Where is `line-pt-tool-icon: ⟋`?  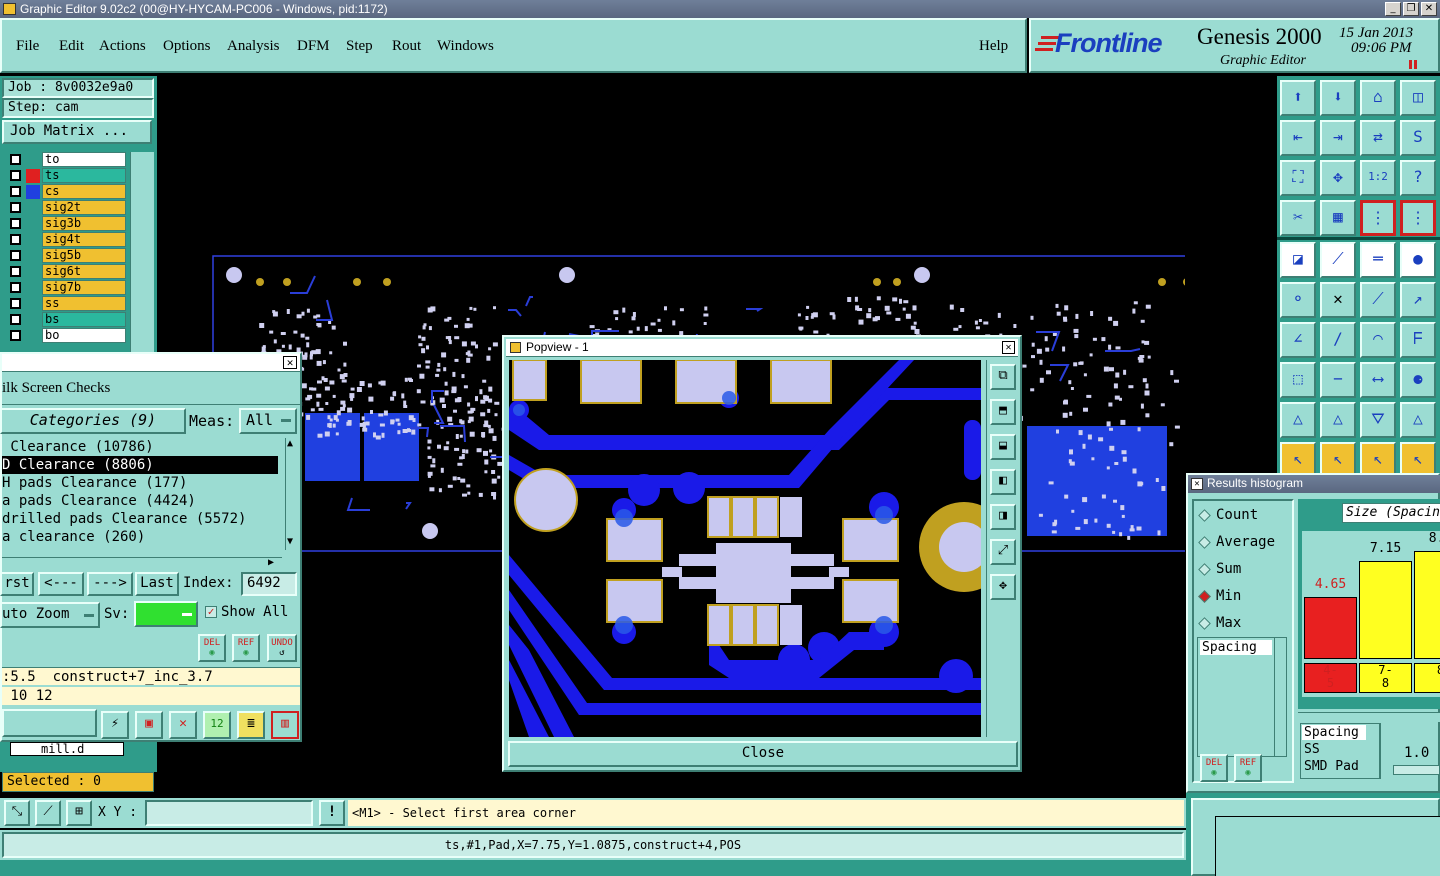 line-pt-tool-icon: ⟋ is located at coordinates (1378, 300).